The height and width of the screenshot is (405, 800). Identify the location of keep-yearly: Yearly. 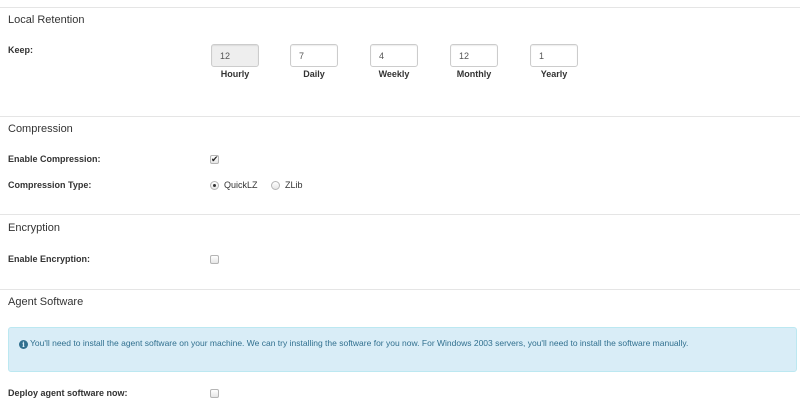
(554, 61).